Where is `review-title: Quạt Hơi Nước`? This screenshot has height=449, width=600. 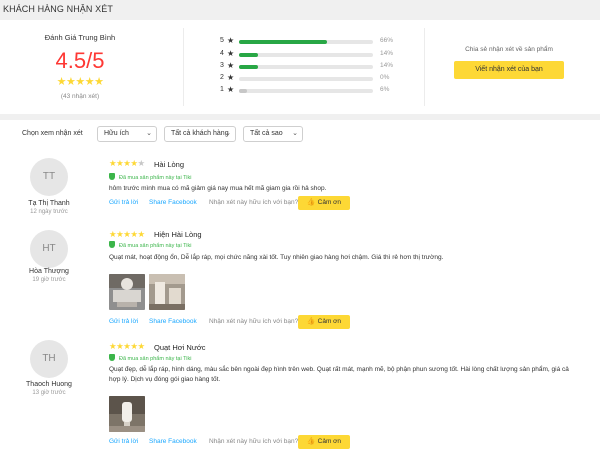 review-title: Quạt Hơi Nước is located at coordinates (180, 347).